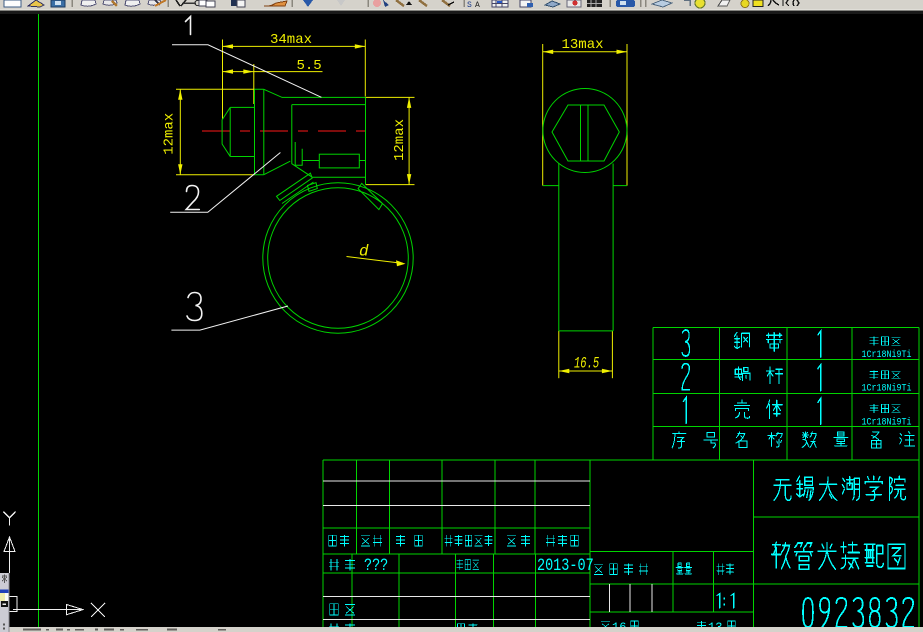  Describe the element at coordinates (586, 365) in the screenshot. I see `svg-text: 16.5` at that location.